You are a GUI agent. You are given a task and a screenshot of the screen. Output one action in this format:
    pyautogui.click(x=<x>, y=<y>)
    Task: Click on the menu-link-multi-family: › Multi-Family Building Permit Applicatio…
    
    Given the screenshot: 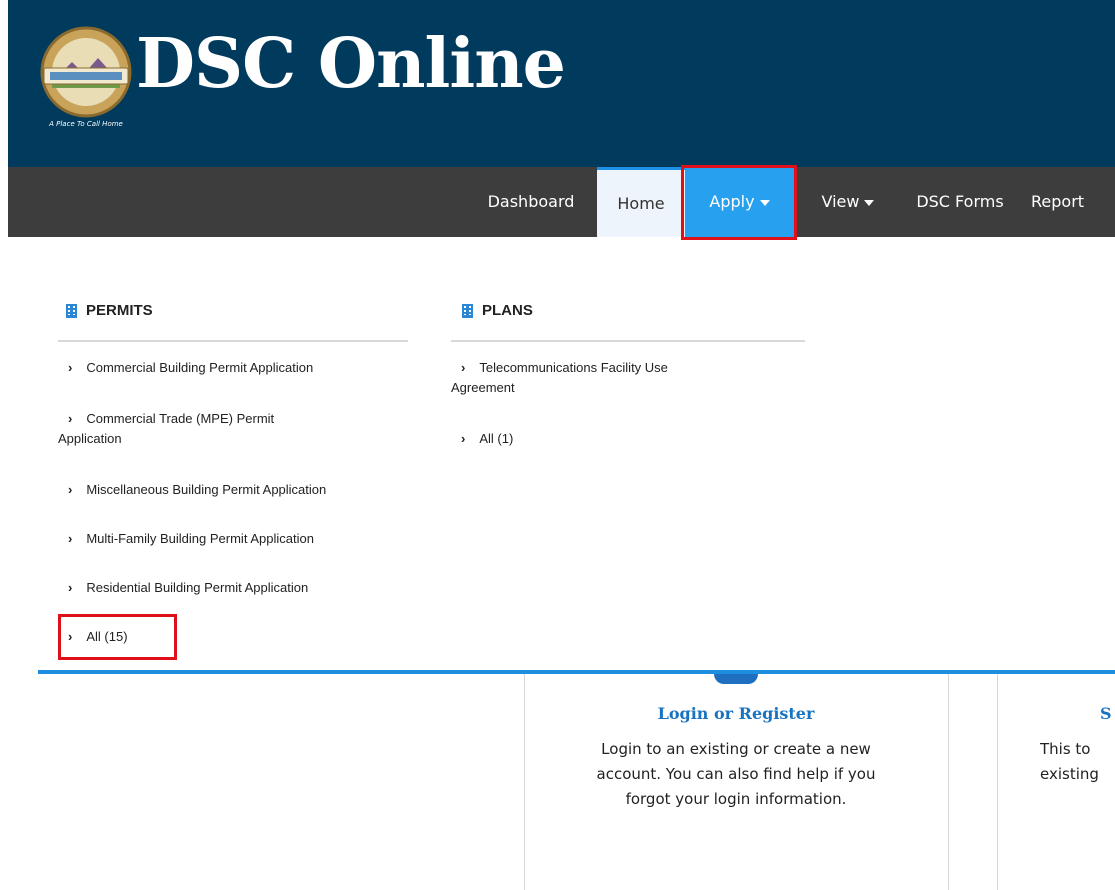 What is the action you would take?
    pyautogui.click(x=186, y=539)
    